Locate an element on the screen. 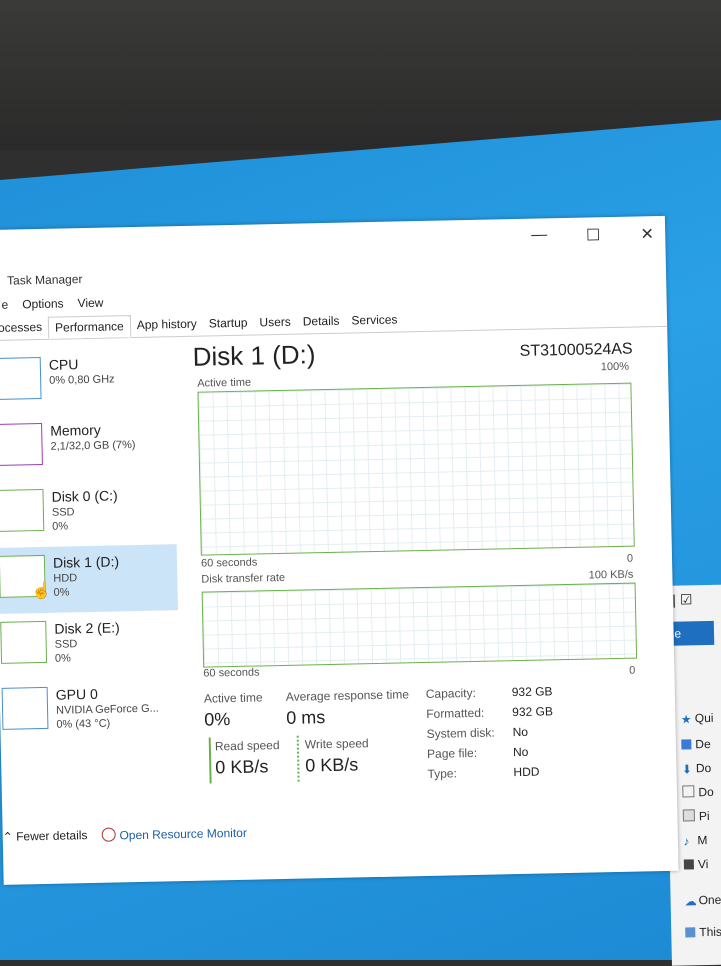 The image size is (721, 966). nav-label: Pi is located at coordinates (704, 816).